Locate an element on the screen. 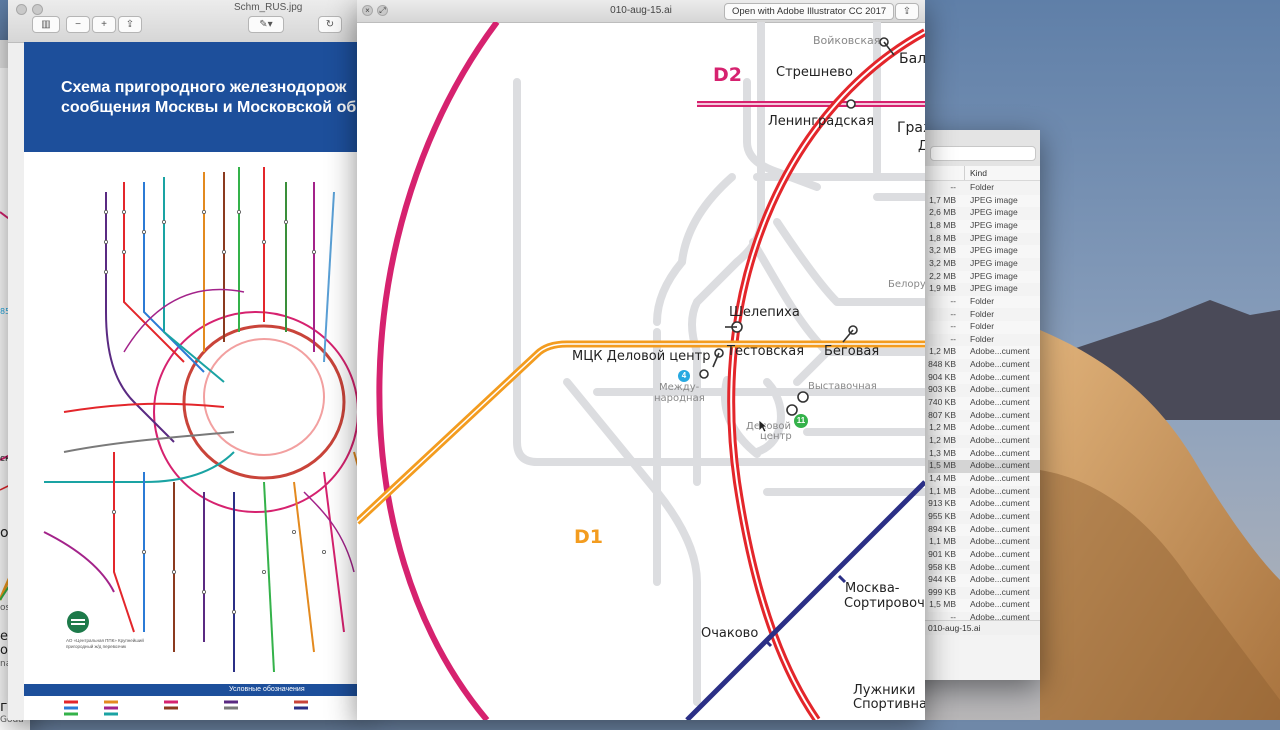  open-with-illustrator-button: Open with Adobe Illustrator CC 2017 is located at coordinates (809, 11).